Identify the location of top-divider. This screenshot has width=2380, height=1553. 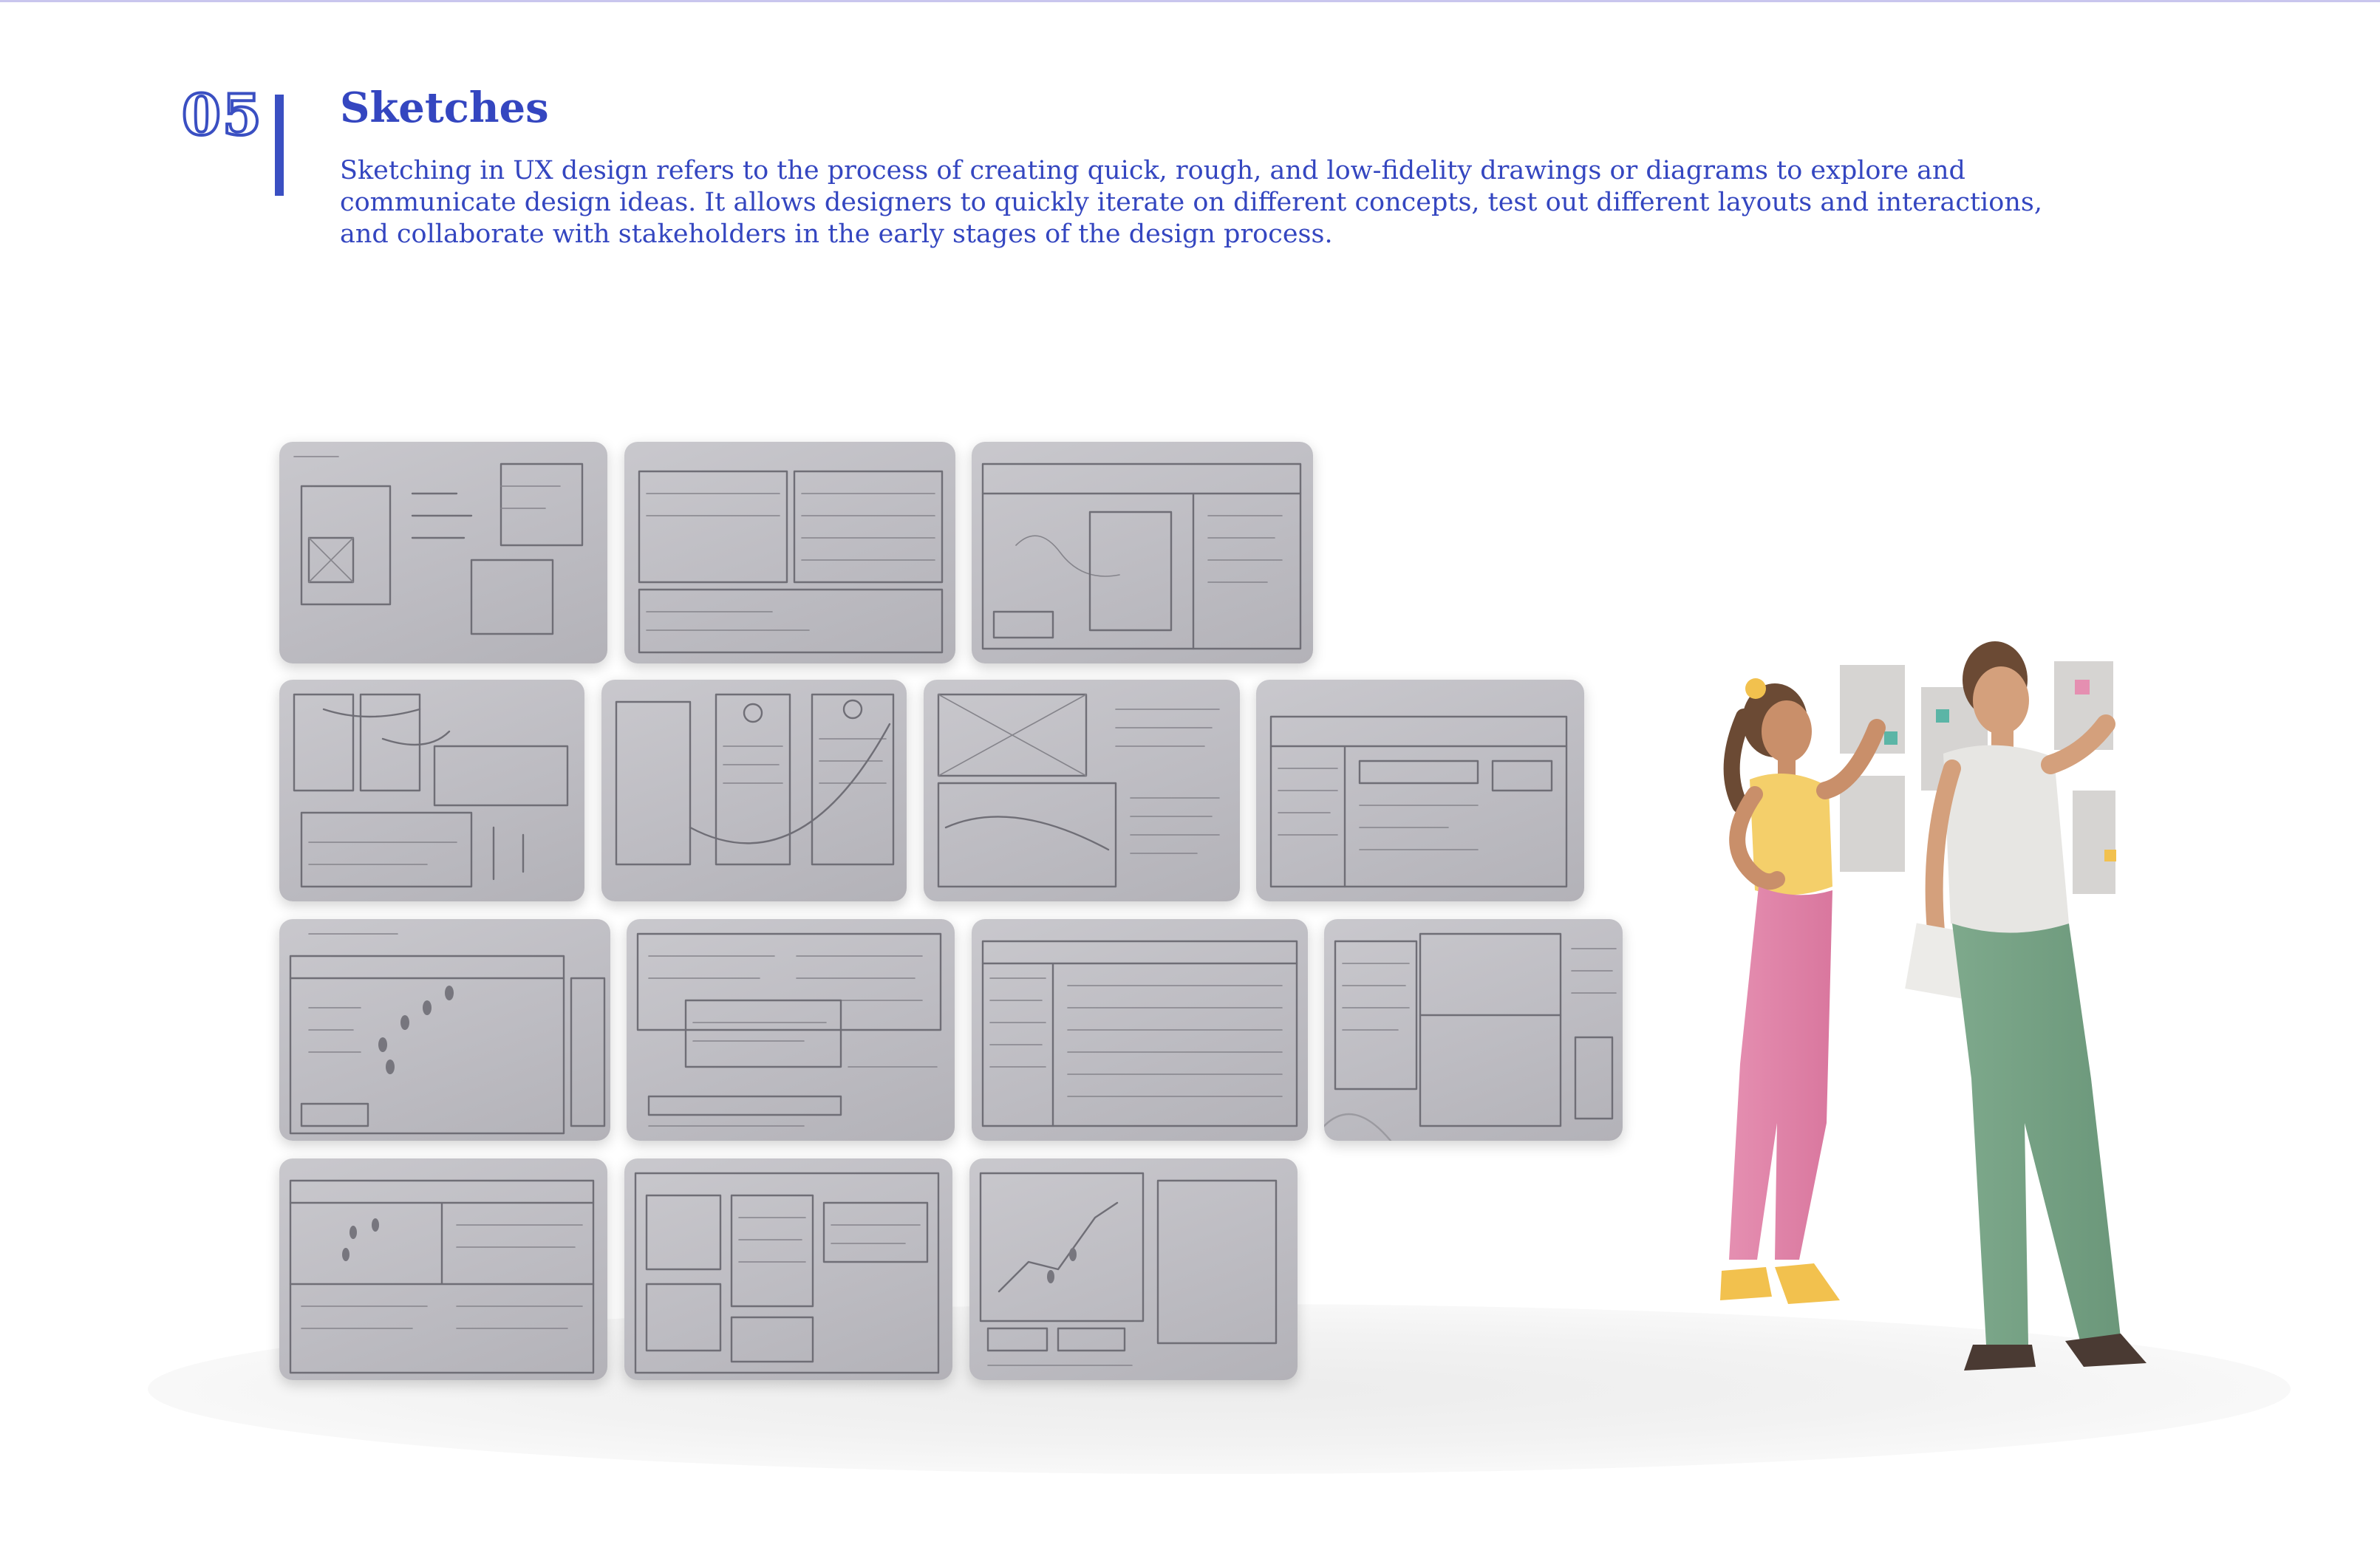
(1190, 1).